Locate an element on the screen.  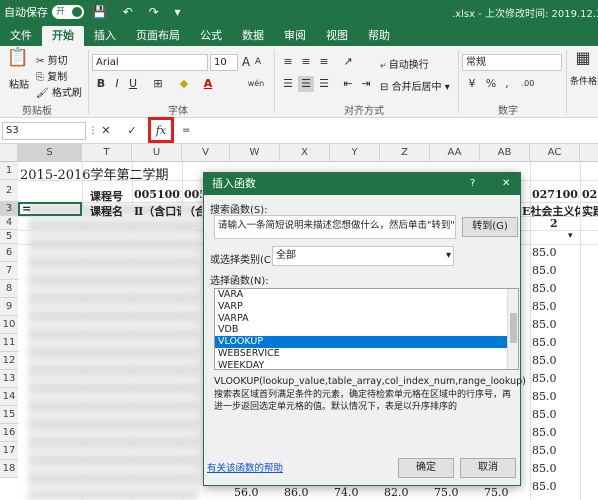
align-center-icon: ☰ is located at coordinates (306, 84).